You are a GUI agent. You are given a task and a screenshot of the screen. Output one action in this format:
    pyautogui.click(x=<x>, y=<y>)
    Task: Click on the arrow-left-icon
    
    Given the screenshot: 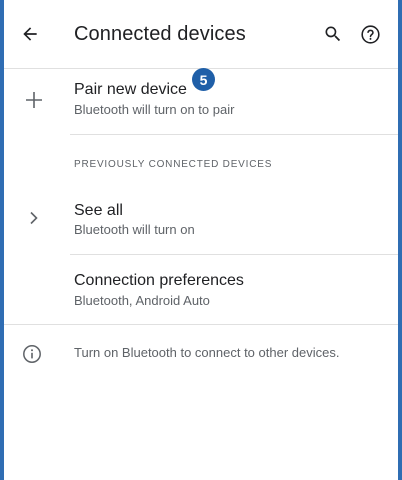 What is the action you would take?
    pyautogui.click(x=30, y=34)
    